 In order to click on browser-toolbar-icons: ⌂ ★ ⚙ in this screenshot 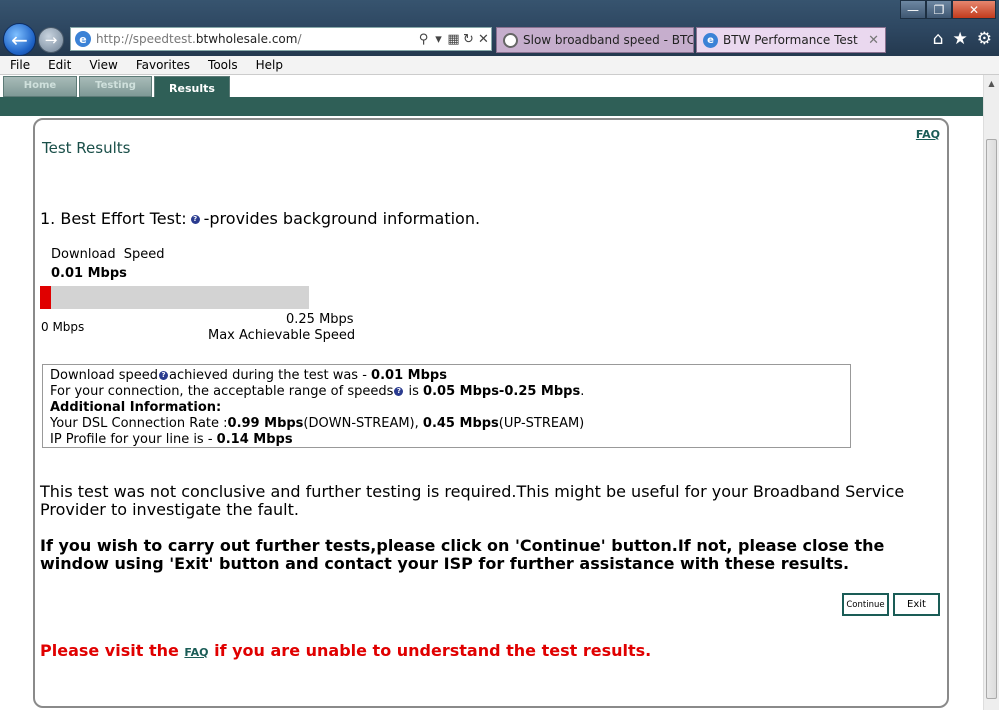, I will do `click(962, 39)`.